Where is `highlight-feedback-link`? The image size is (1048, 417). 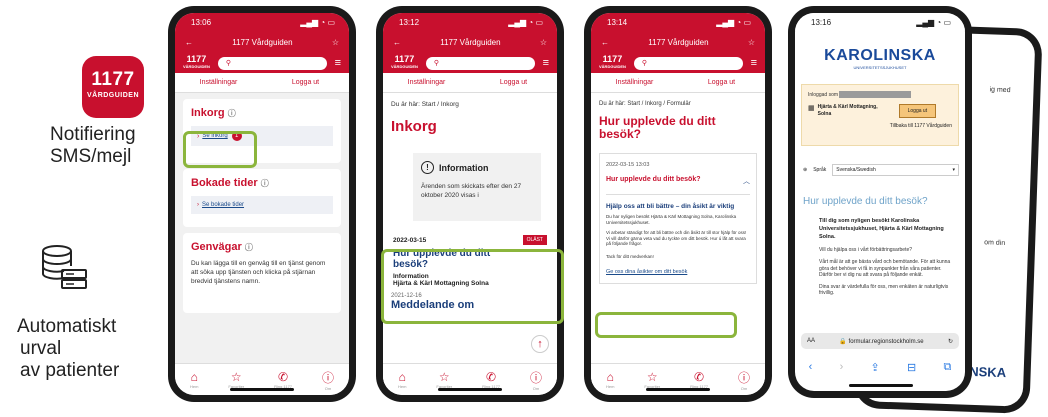 highlight-feedback-link is located at coordinates (666, 325).